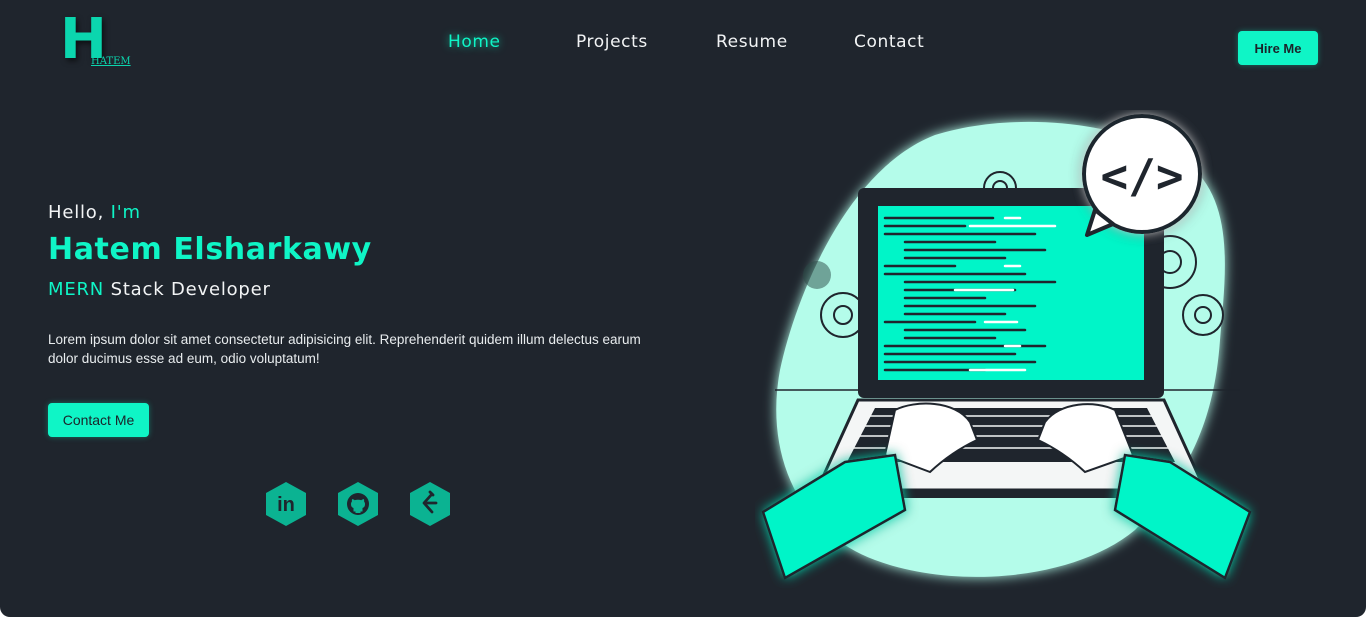 This screenshot has width=1366, height=617. Describe the element at coordinates (1278, 48) in the screenshot. I see `hire-me-button: Hire Me` at that location.